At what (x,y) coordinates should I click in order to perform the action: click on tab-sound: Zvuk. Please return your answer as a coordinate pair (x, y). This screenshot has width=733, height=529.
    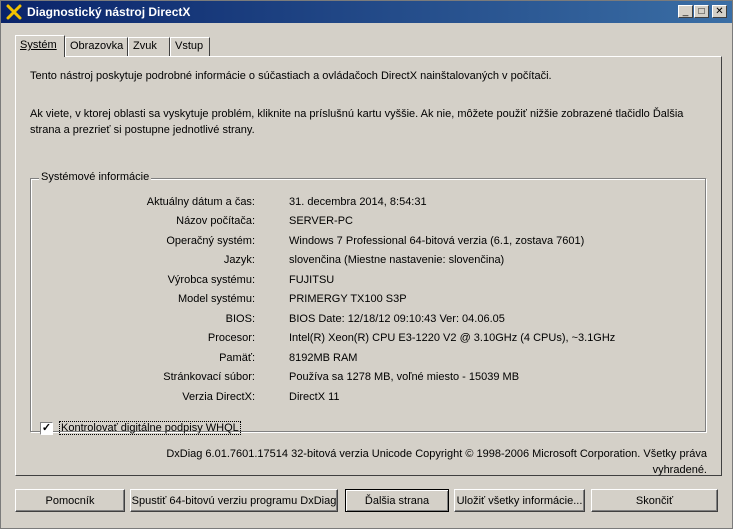
    Looking at the image, I should click on (149, 46).